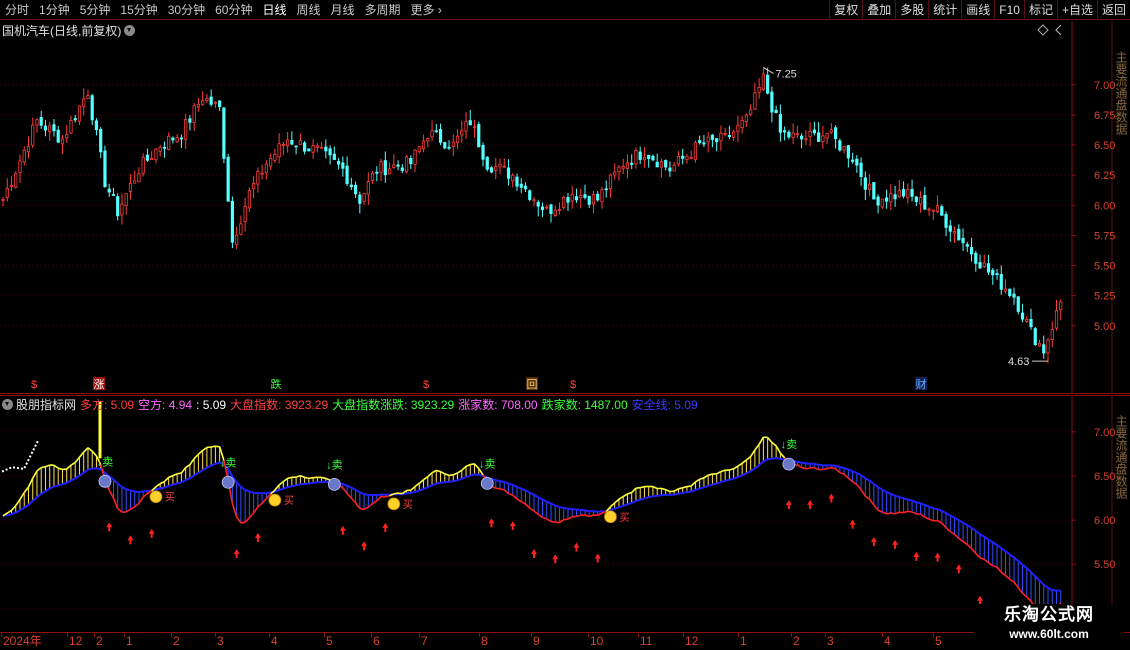 The width and height of the screenshot is (1130, 650). Describe the element at coordinates (1104, 327) in the screenshot. I see `y-tick-label: 5.00` at that location.